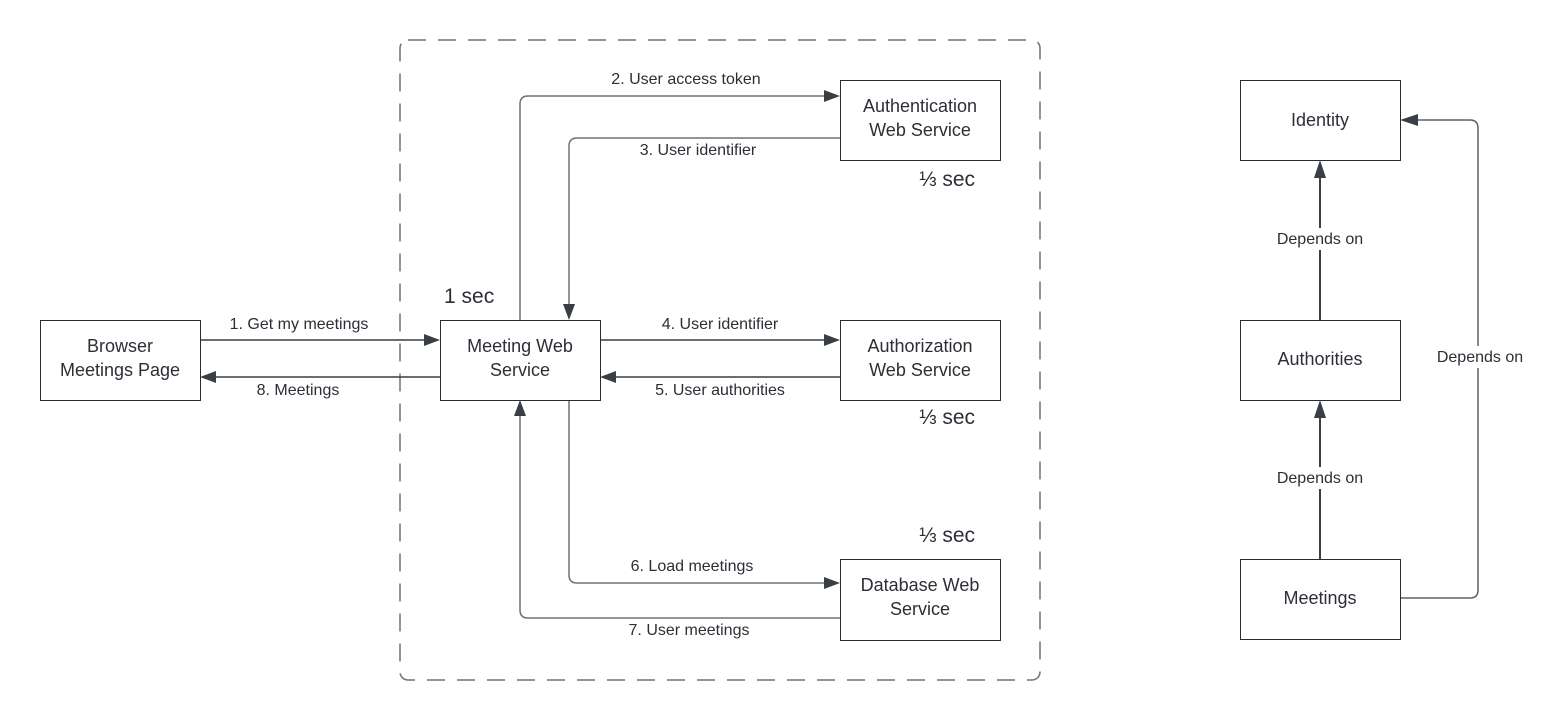 Image resolution: width=1568 pixels, height=720 pixels. I want to click on edge-label: 6. Load meetings, so click(692, 566).